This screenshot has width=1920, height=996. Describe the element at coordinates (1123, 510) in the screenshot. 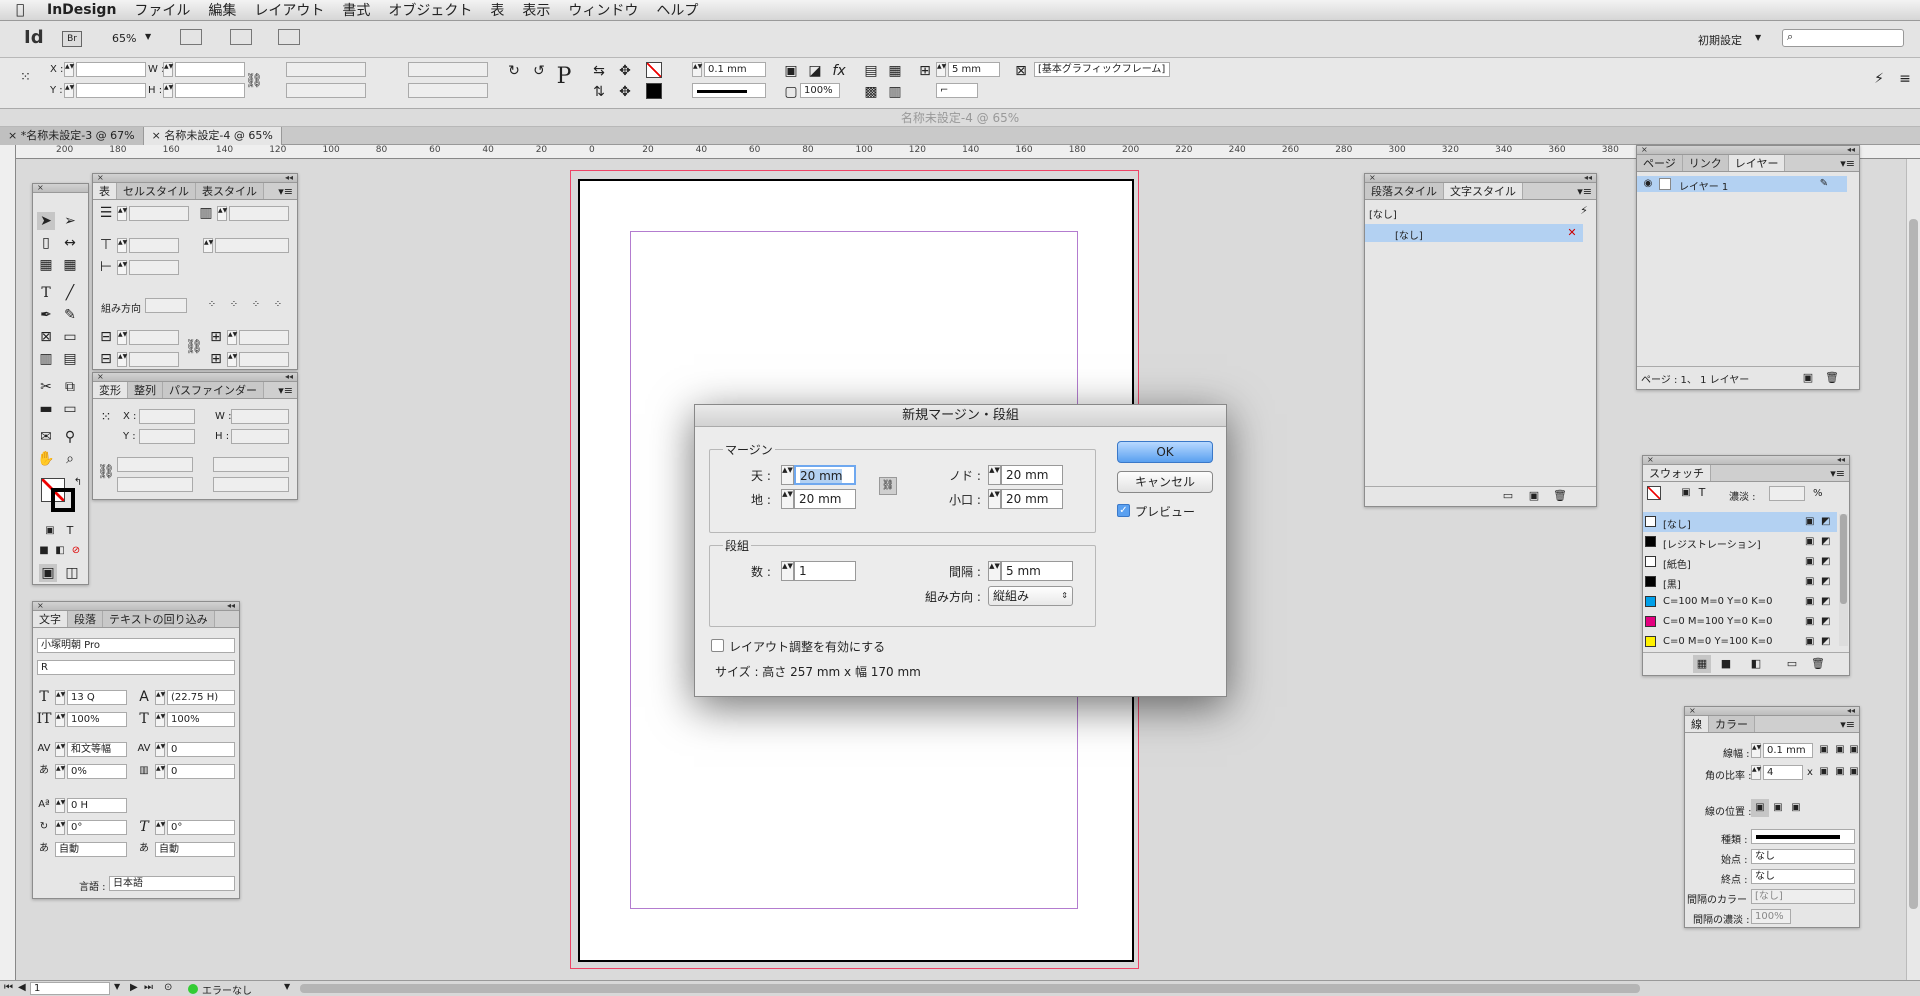

I see `preview-checkbox: ✓` at that location.